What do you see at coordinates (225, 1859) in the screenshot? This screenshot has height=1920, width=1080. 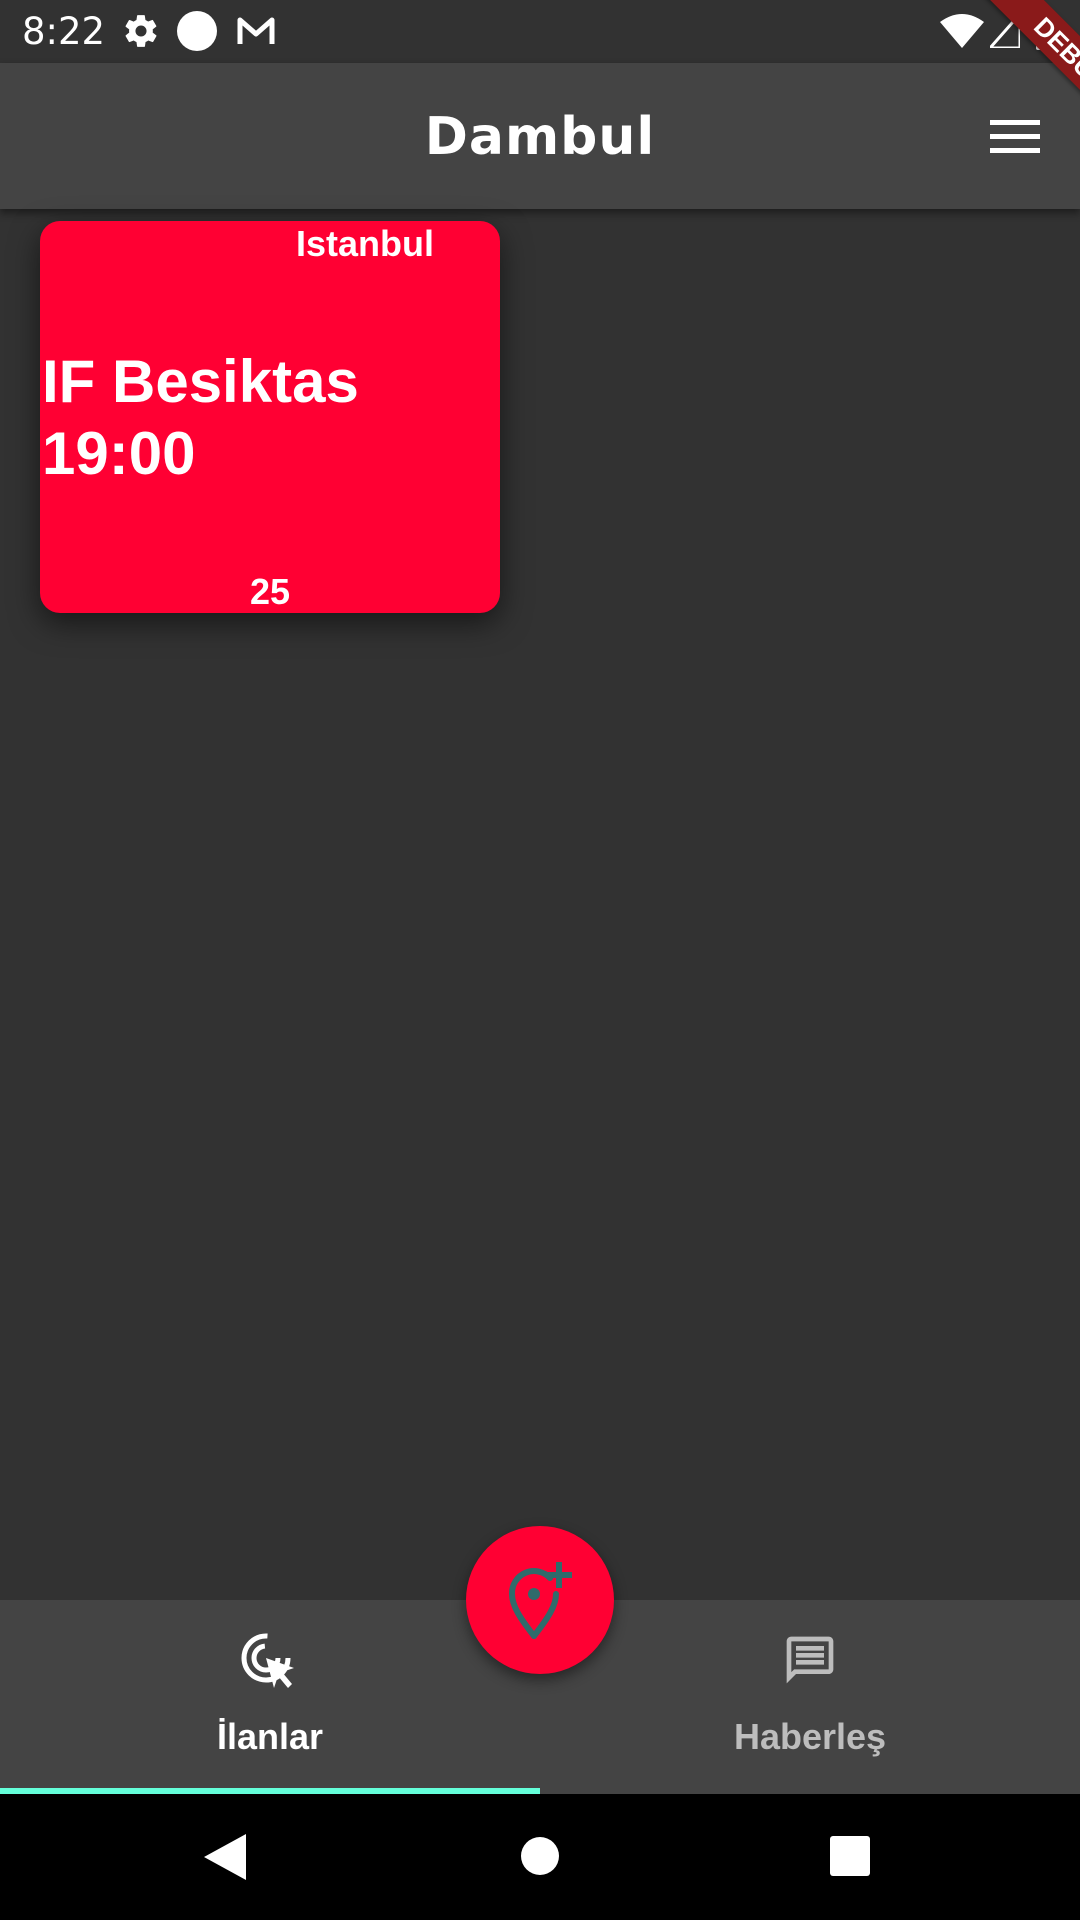 I see `back-icon` at bounding box center [225, 1859].